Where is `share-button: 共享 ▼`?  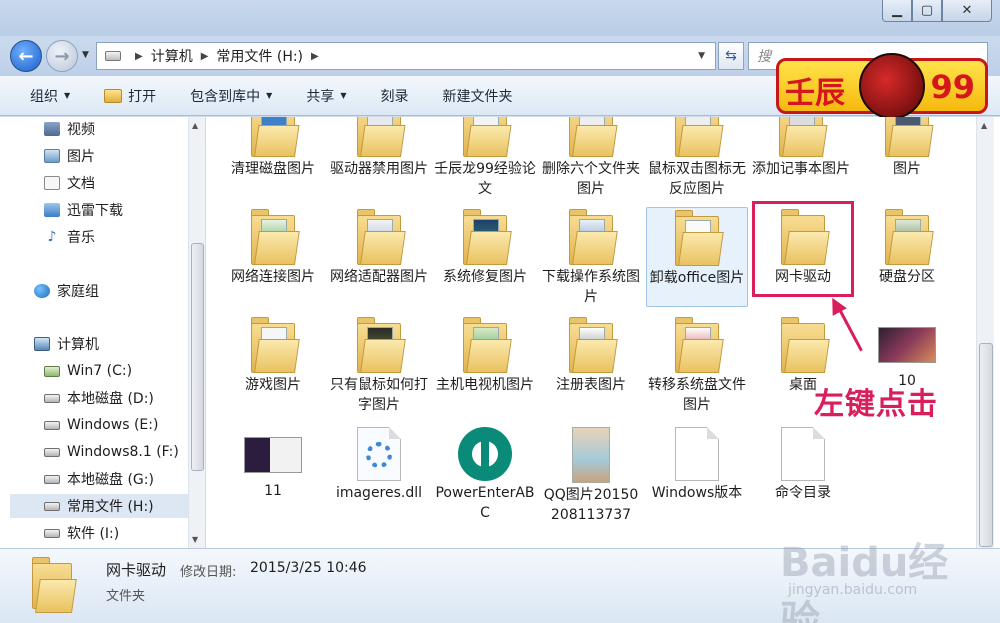
share-button: 共享 ▼ is located at coordinates (326, 96).